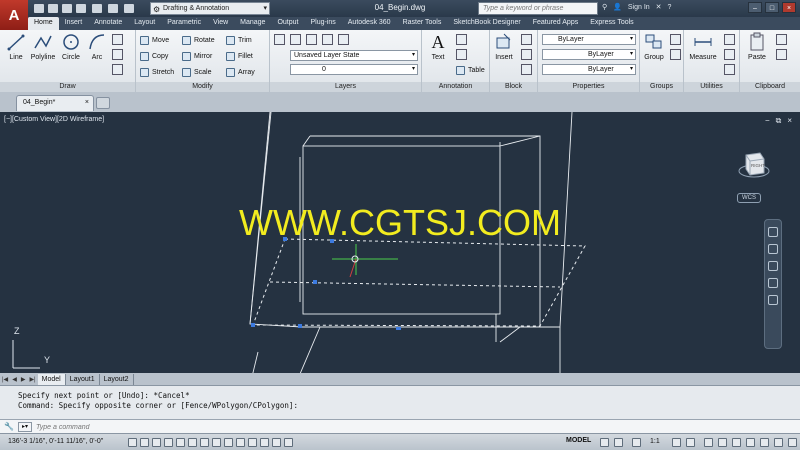 The image size is (800, 450). Describe the element at coordinates (54, 119) in the screenshot. I see `viewport-controls-label: [−][Custom View][2D Wireframe]` at that location.